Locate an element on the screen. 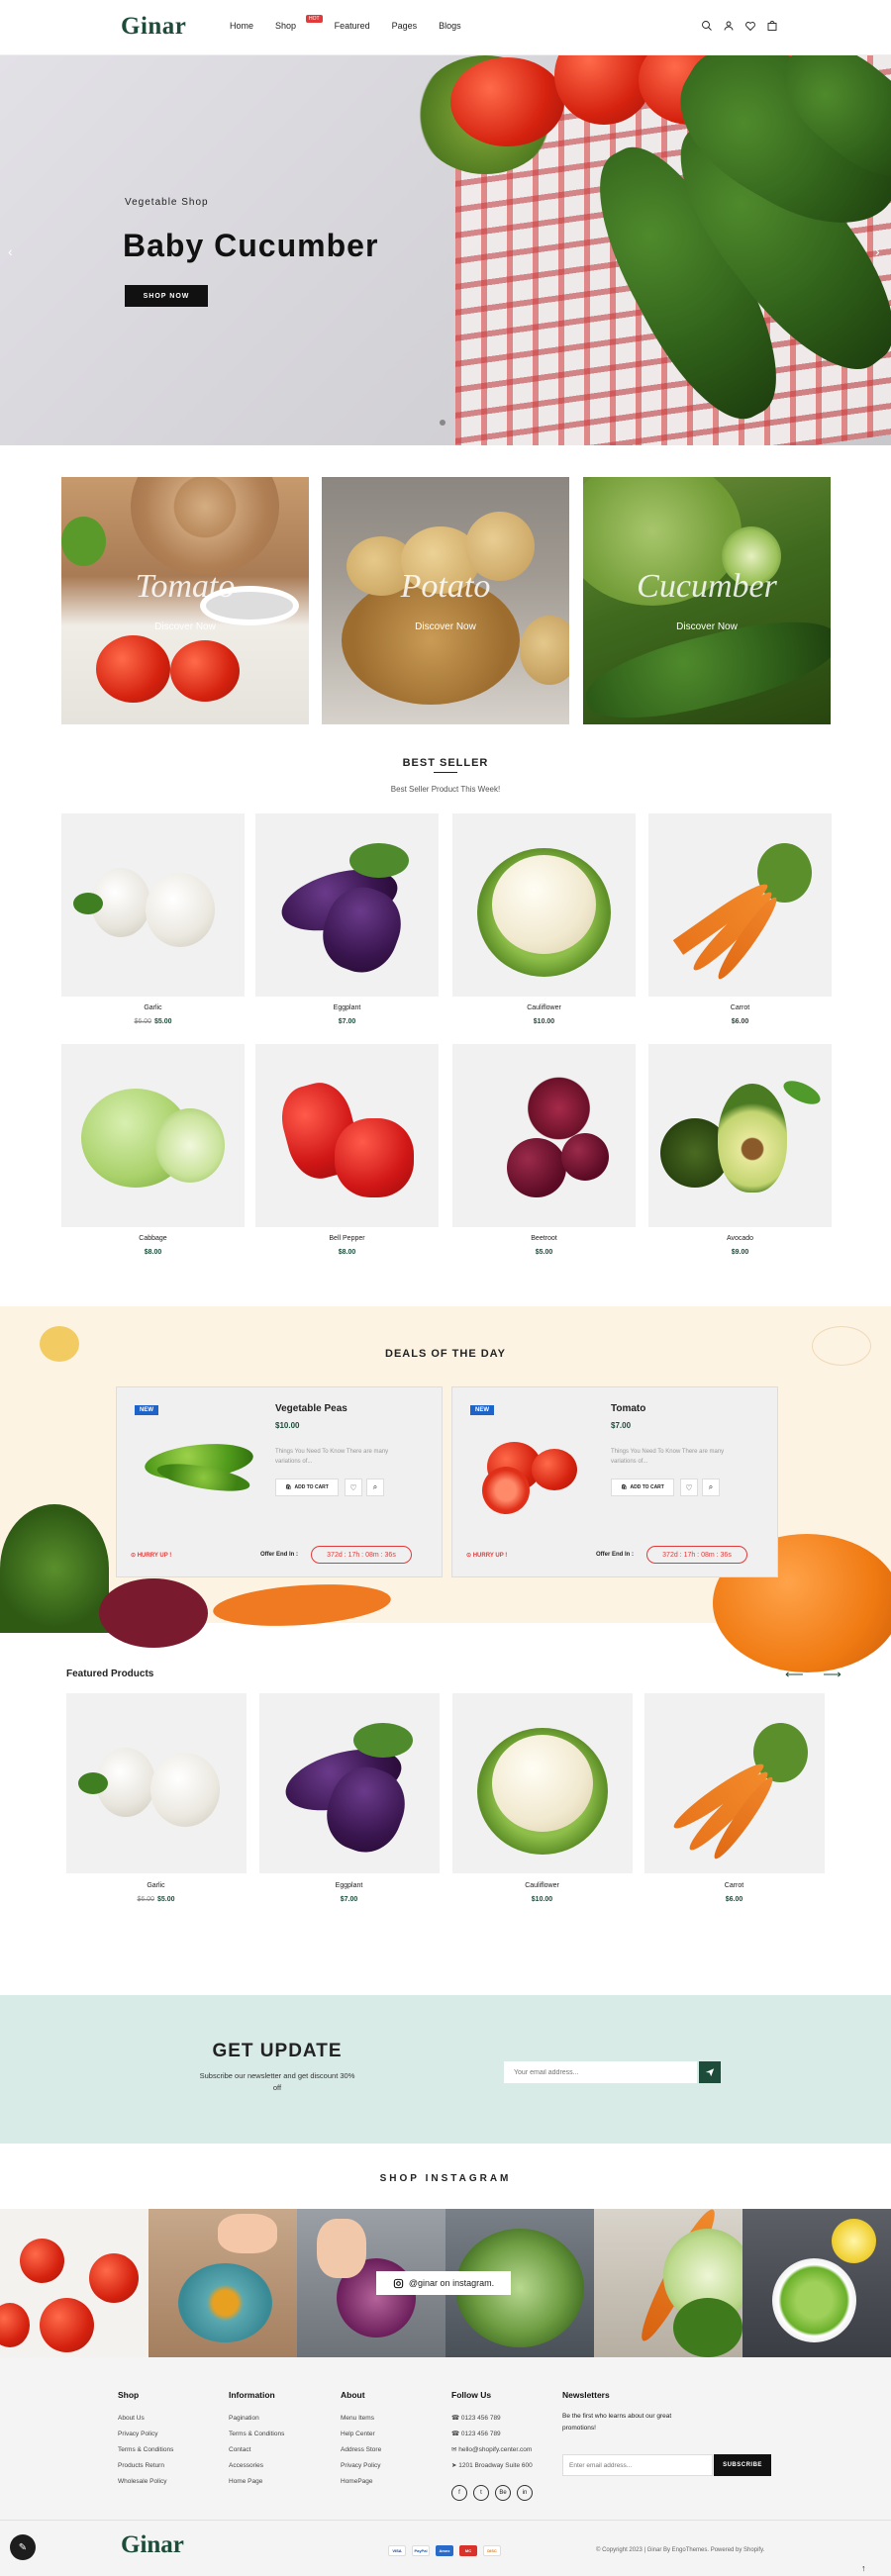  social-links: f t Be in is located at coordinates (492, 2493).